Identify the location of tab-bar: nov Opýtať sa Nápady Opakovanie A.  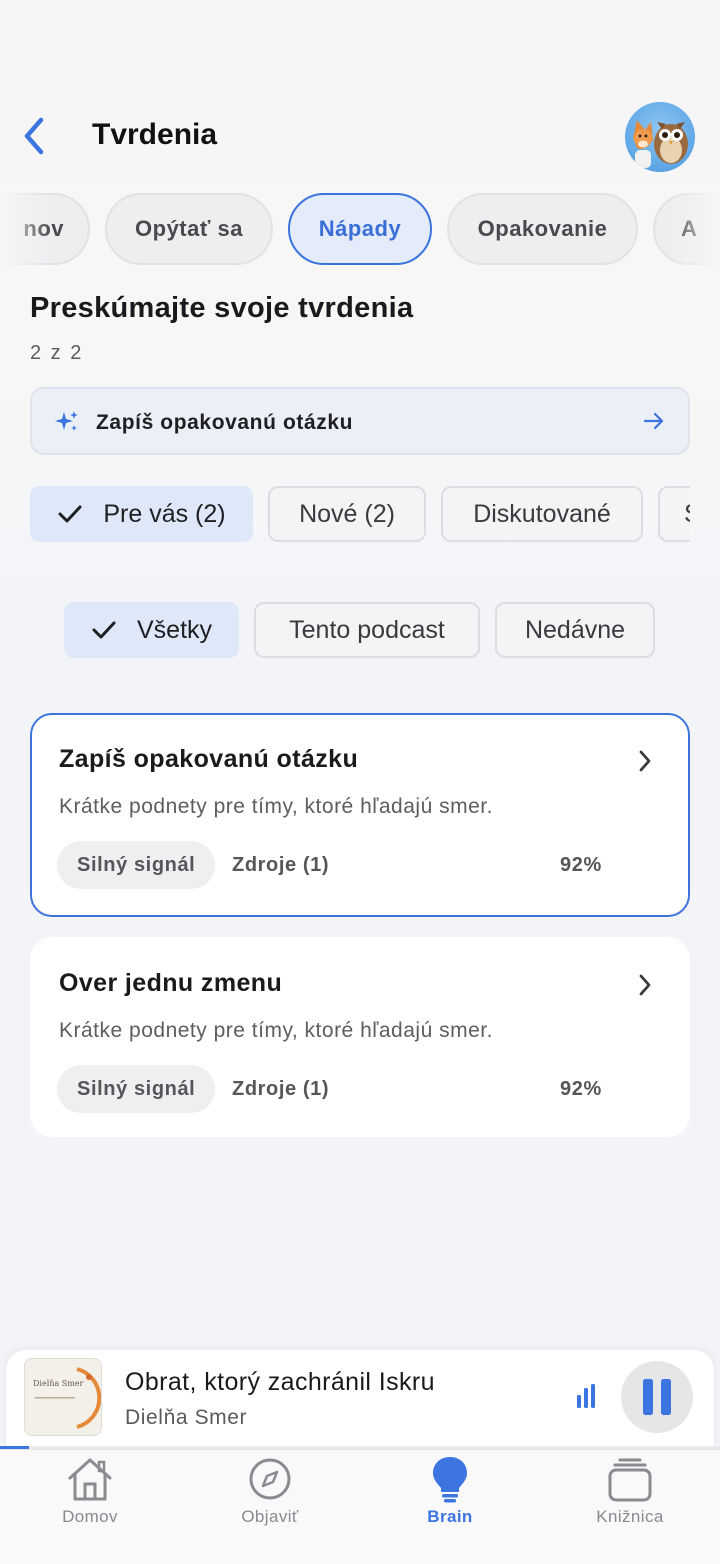
(360, 229).